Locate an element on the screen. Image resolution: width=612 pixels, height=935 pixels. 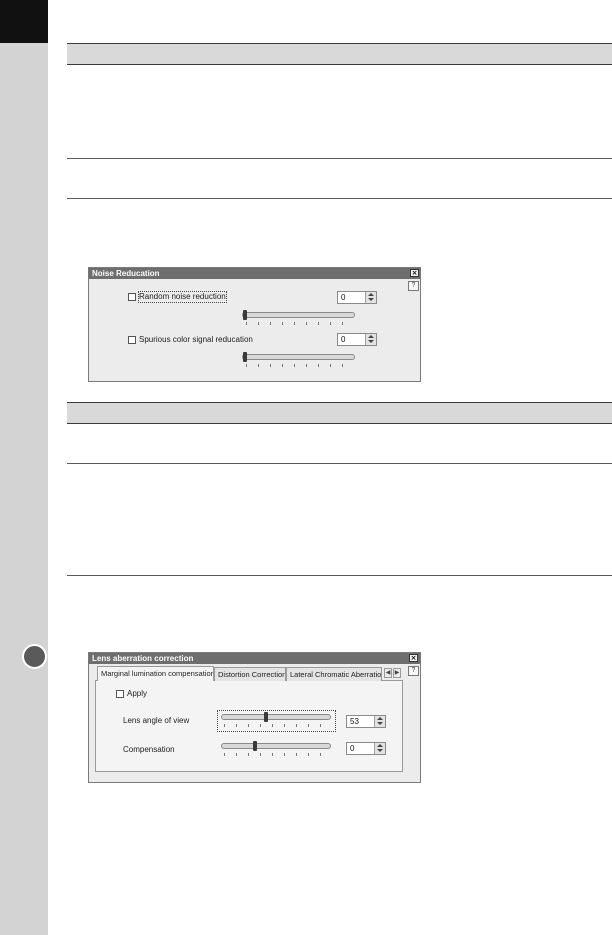
page-corner-marker is located at coordinates (24, 21).